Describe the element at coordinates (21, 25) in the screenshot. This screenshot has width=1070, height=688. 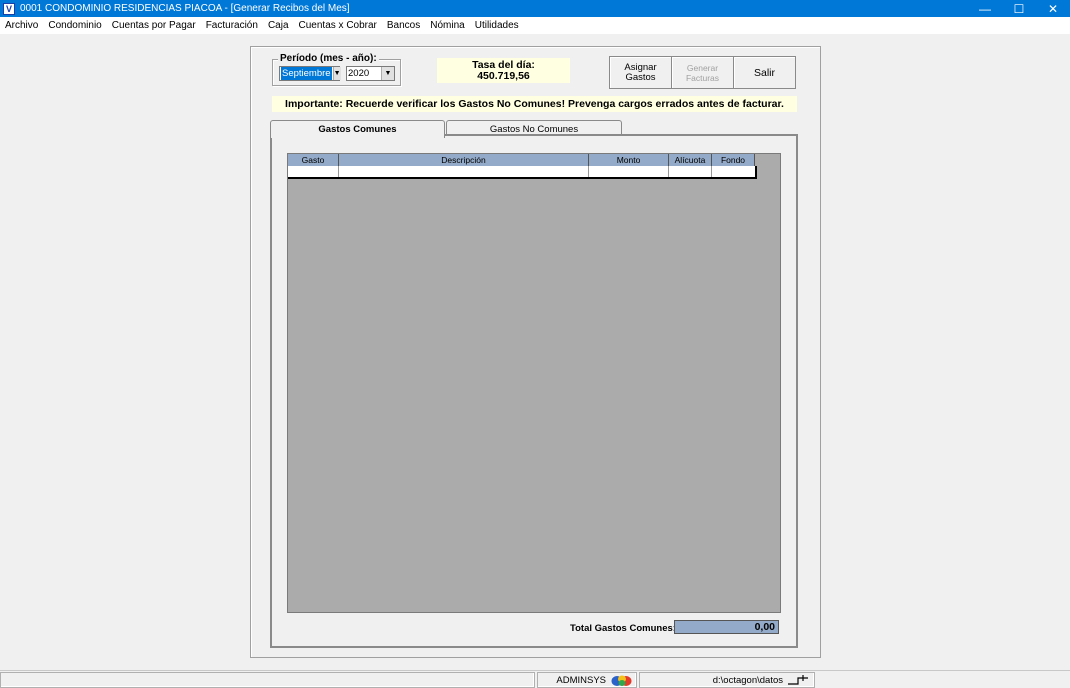
I see `menu-archivo: Archivo` at that location.